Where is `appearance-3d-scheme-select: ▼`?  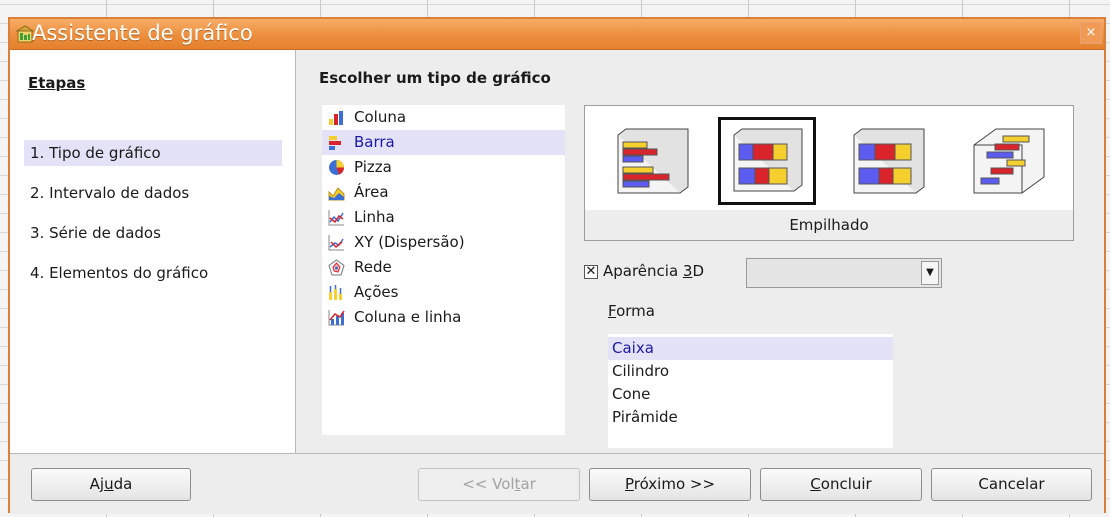
appearance-3d-scheme-select: ▼ is located at coordinates (844, 273).